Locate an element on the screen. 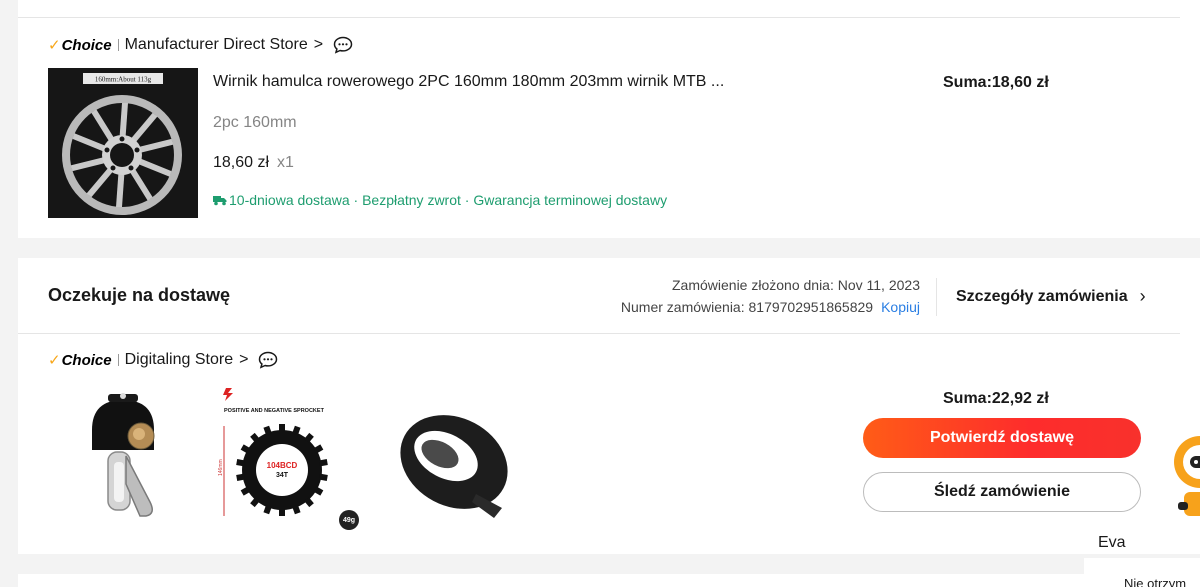 This screenshot has height=587, width=1200. track-order-button: Śledź zamówienie is located at coordinates (1002, 492).